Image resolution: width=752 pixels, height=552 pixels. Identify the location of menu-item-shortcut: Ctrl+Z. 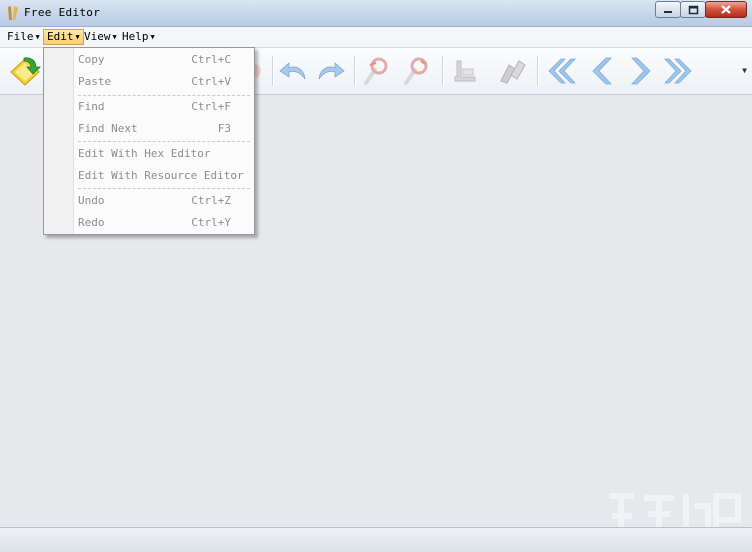
(211, 200).